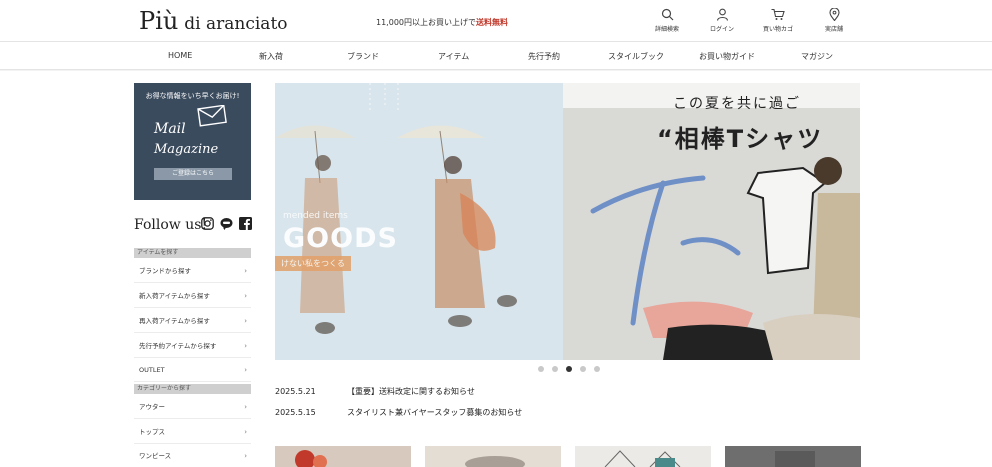 Image resolution: width=992 pixels, height=467 pixels. I want to click on mail-banner-title: お得な情報をいち早くお届け!, so click(192, 96).